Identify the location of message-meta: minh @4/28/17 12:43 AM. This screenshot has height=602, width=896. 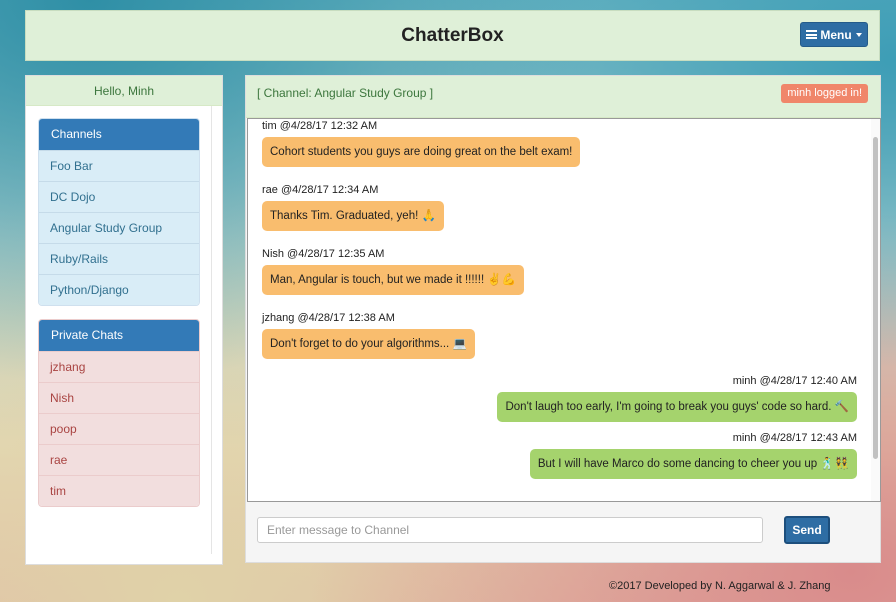
(794, 438).